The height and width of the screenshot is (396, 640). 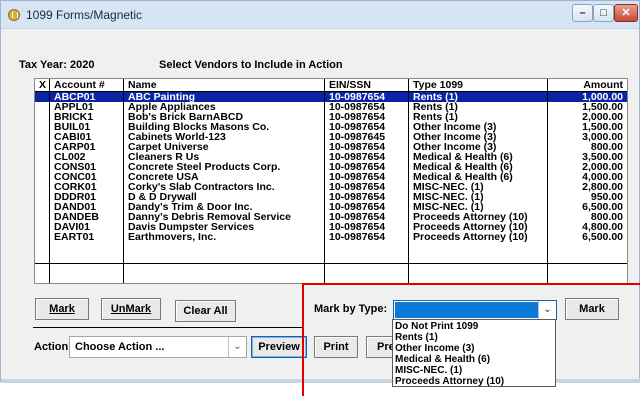 What do you see at coordinates (434, 348) in the screenshot?
I see `dropdown-option: Other Income (3)` at bounding box center [434, 348].